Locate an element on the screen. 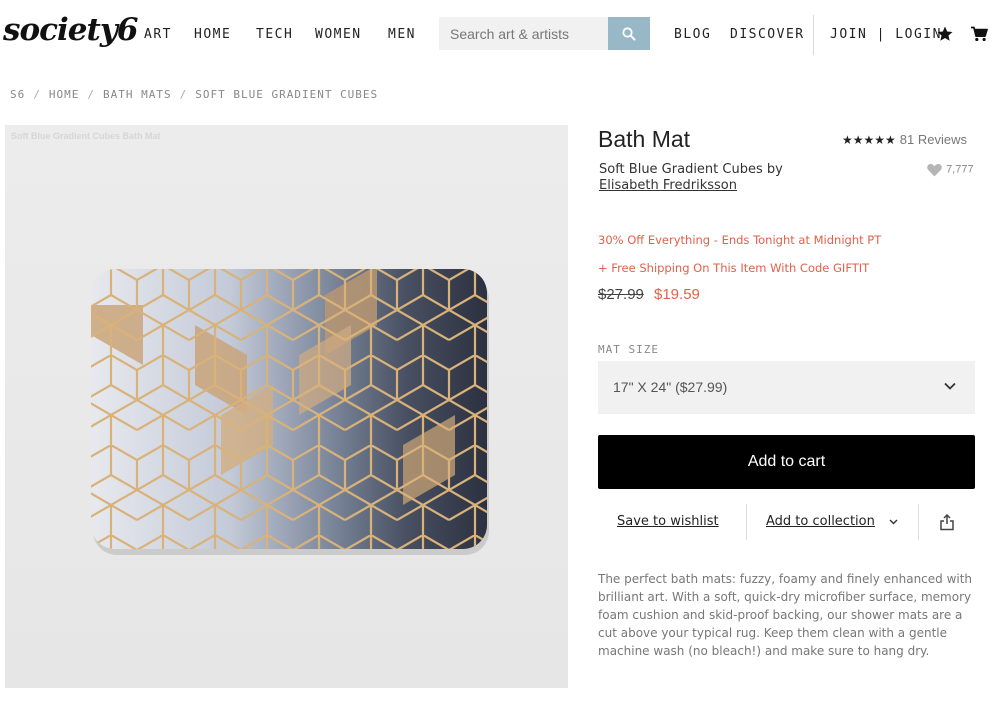 This screenshot has height=704, width=1004. share-icon is located at coordinates (947, 522).